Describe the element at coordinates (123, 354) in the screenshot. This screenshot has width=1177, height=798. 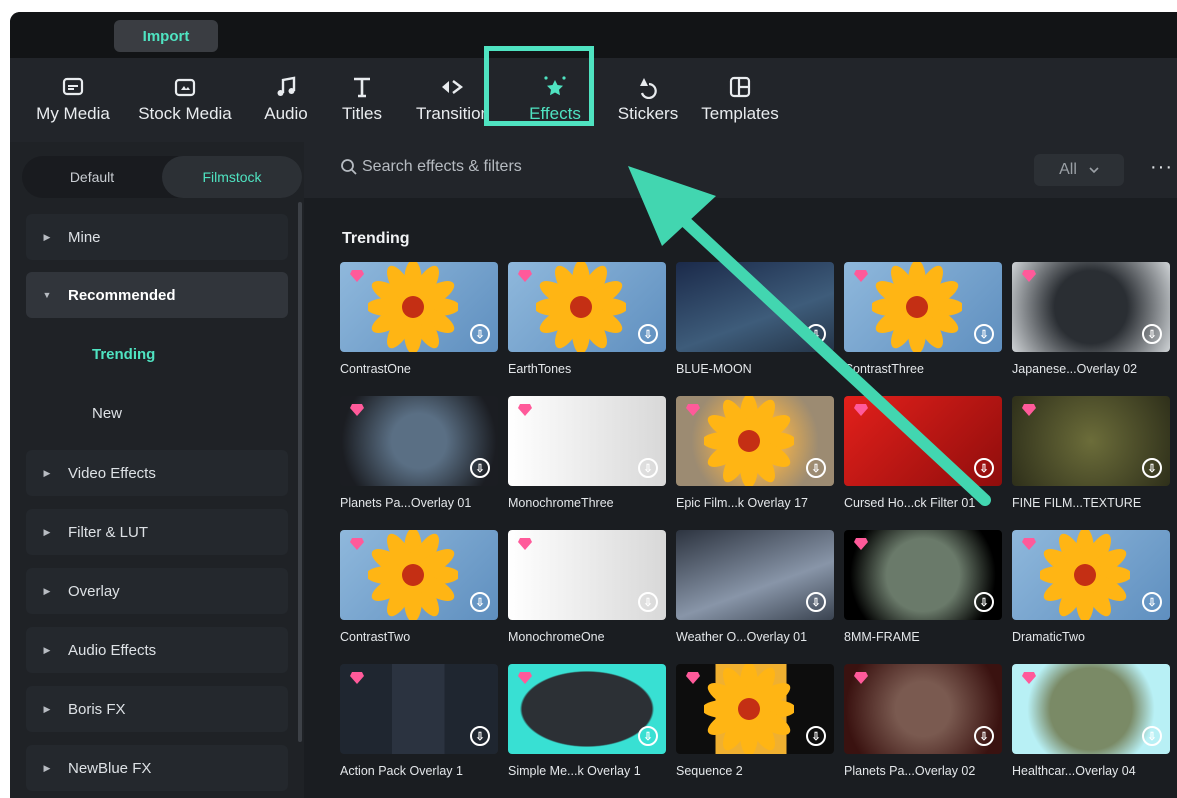
I see `sidebar-item-trending: Trending` at that location.